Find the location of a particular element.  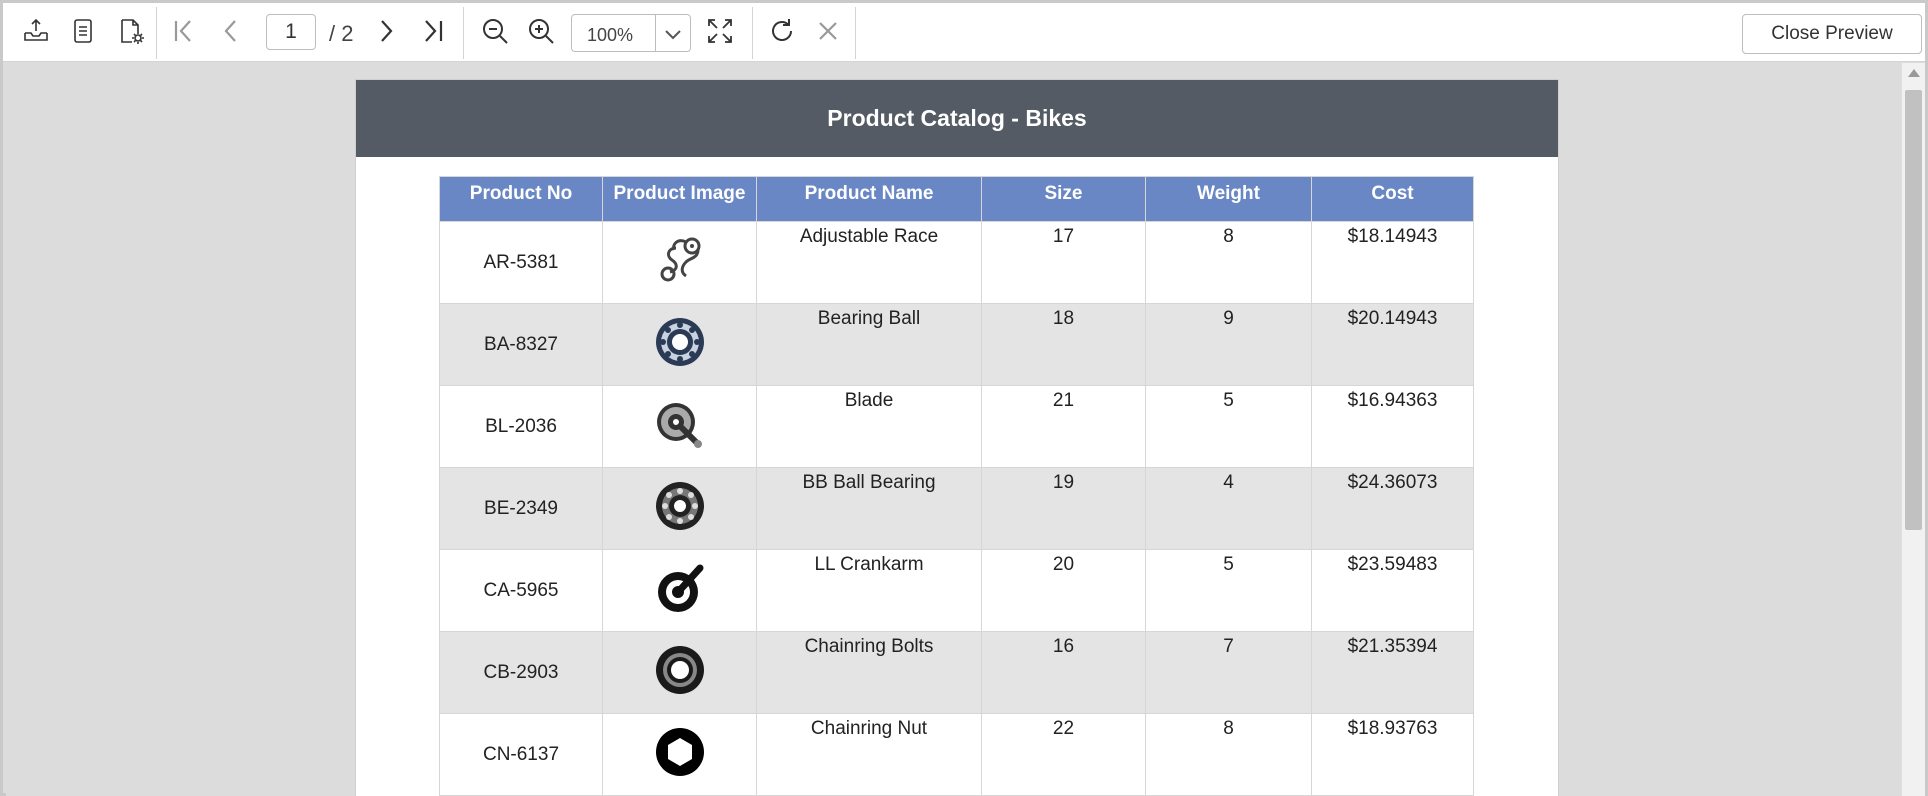

product-size: 19 is located at coordinates (1063, 508).